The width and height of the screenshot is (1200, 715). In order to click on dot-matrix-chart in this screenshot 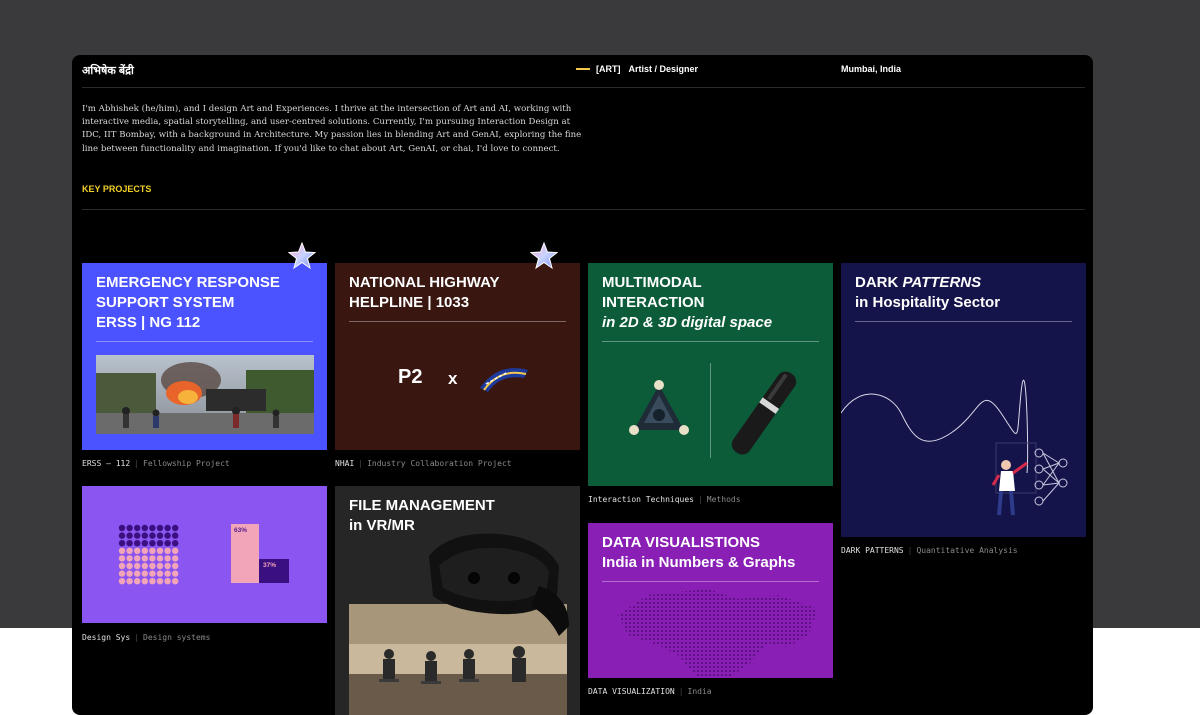, I will do `click(148, 554)`.